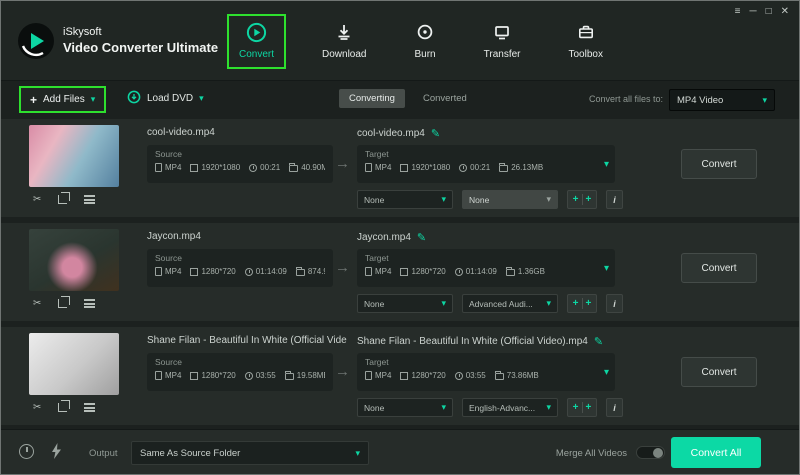 The height and width of the screenshot is (475, 800). I want to click on source-filename: cool-video.mp4, so click(181, 132).